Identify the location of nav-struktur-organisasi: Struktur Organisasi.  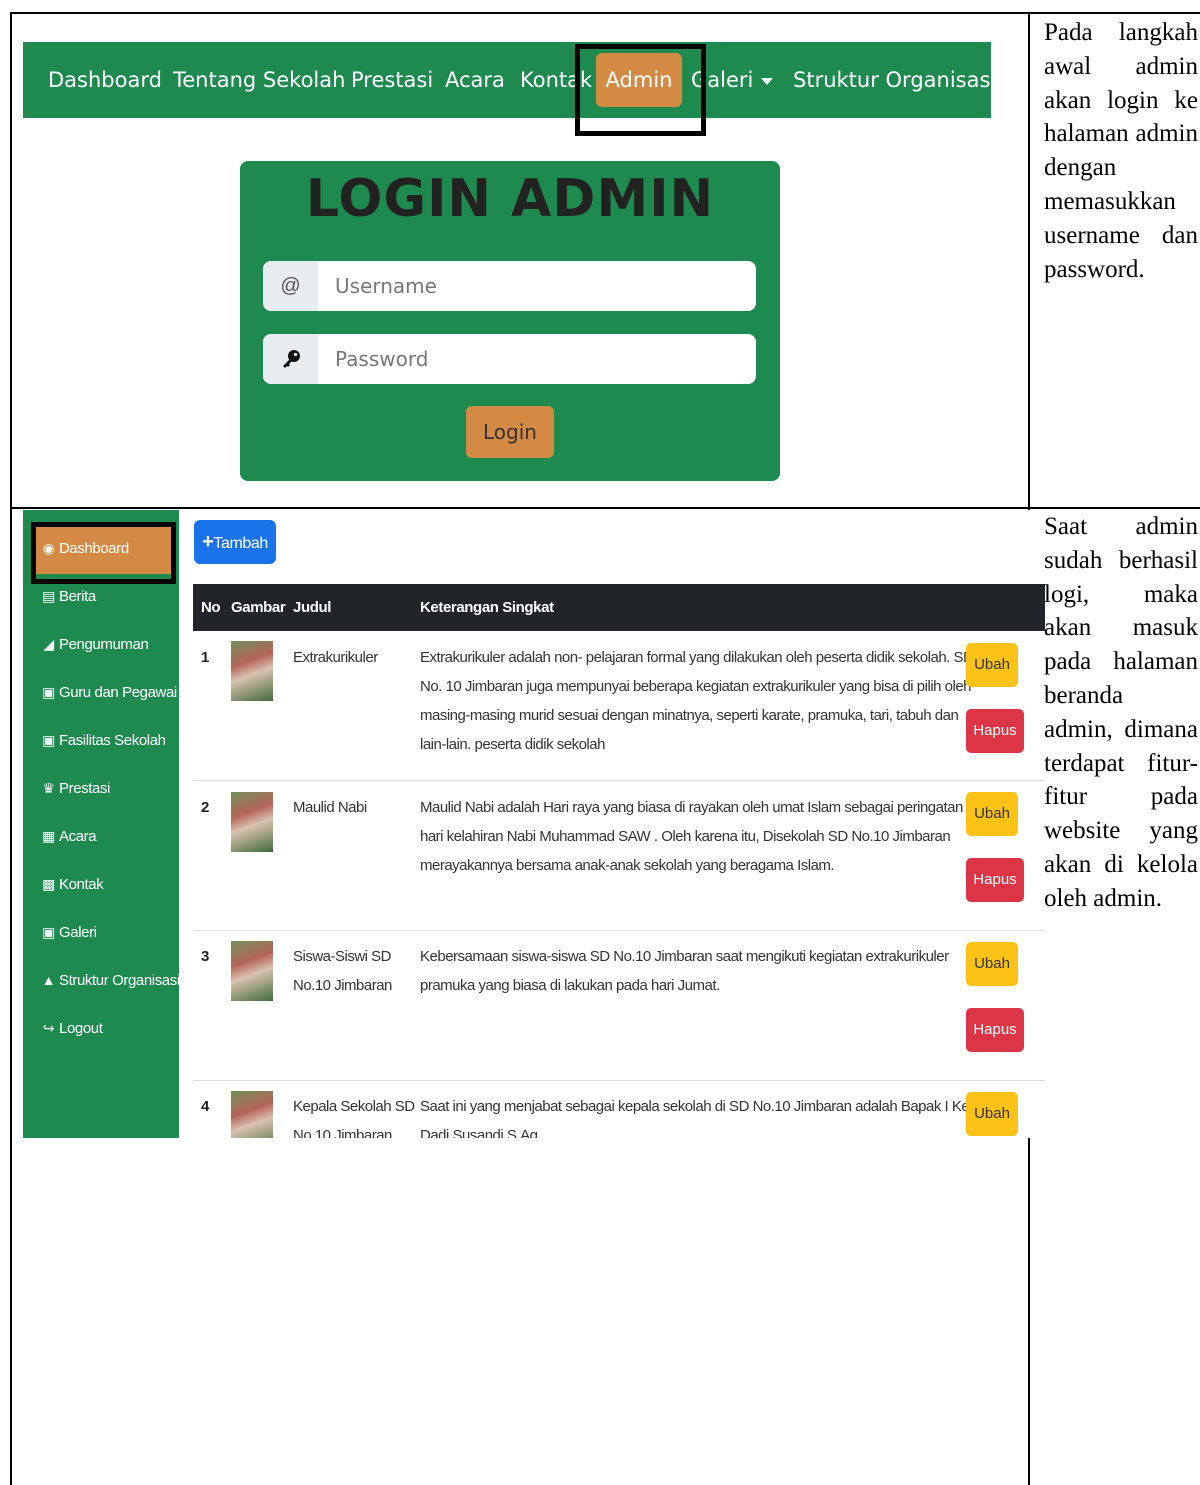
(894, 80).